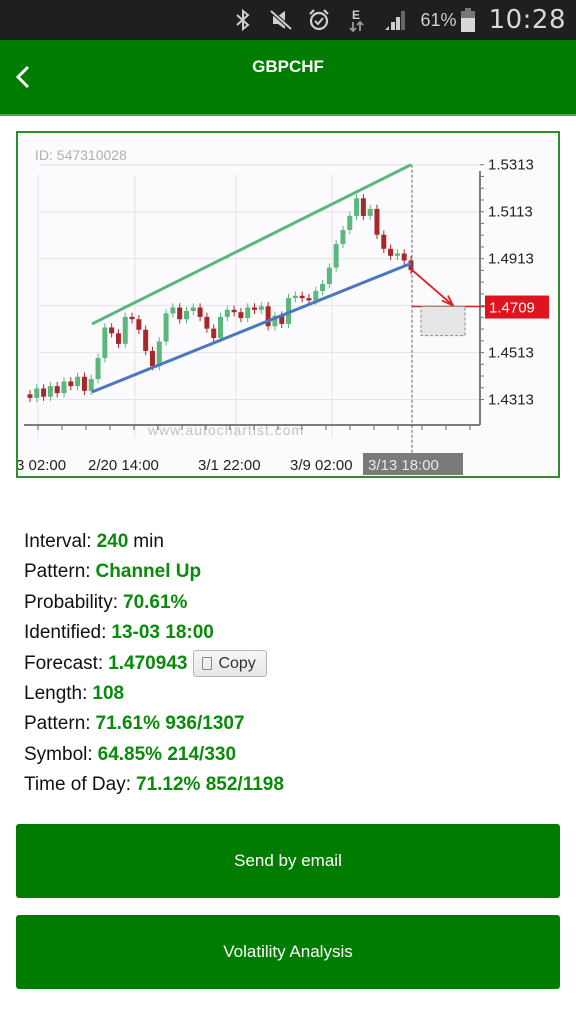  I want to click on candles, so click(220, 298).